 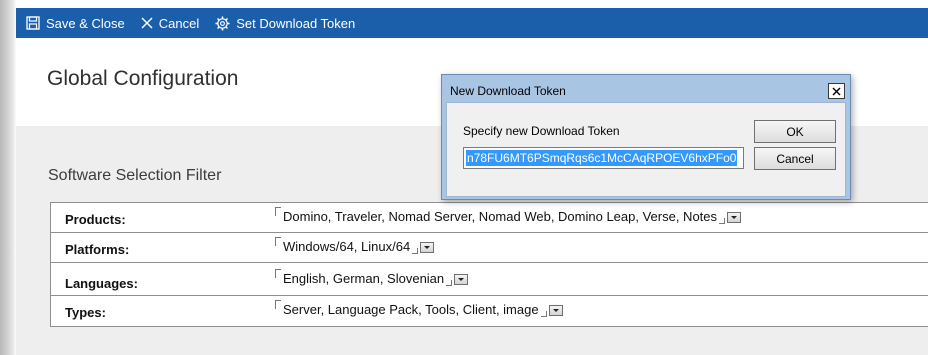 I want to click on languages-dropdown-button, so click(x=461, y=279).